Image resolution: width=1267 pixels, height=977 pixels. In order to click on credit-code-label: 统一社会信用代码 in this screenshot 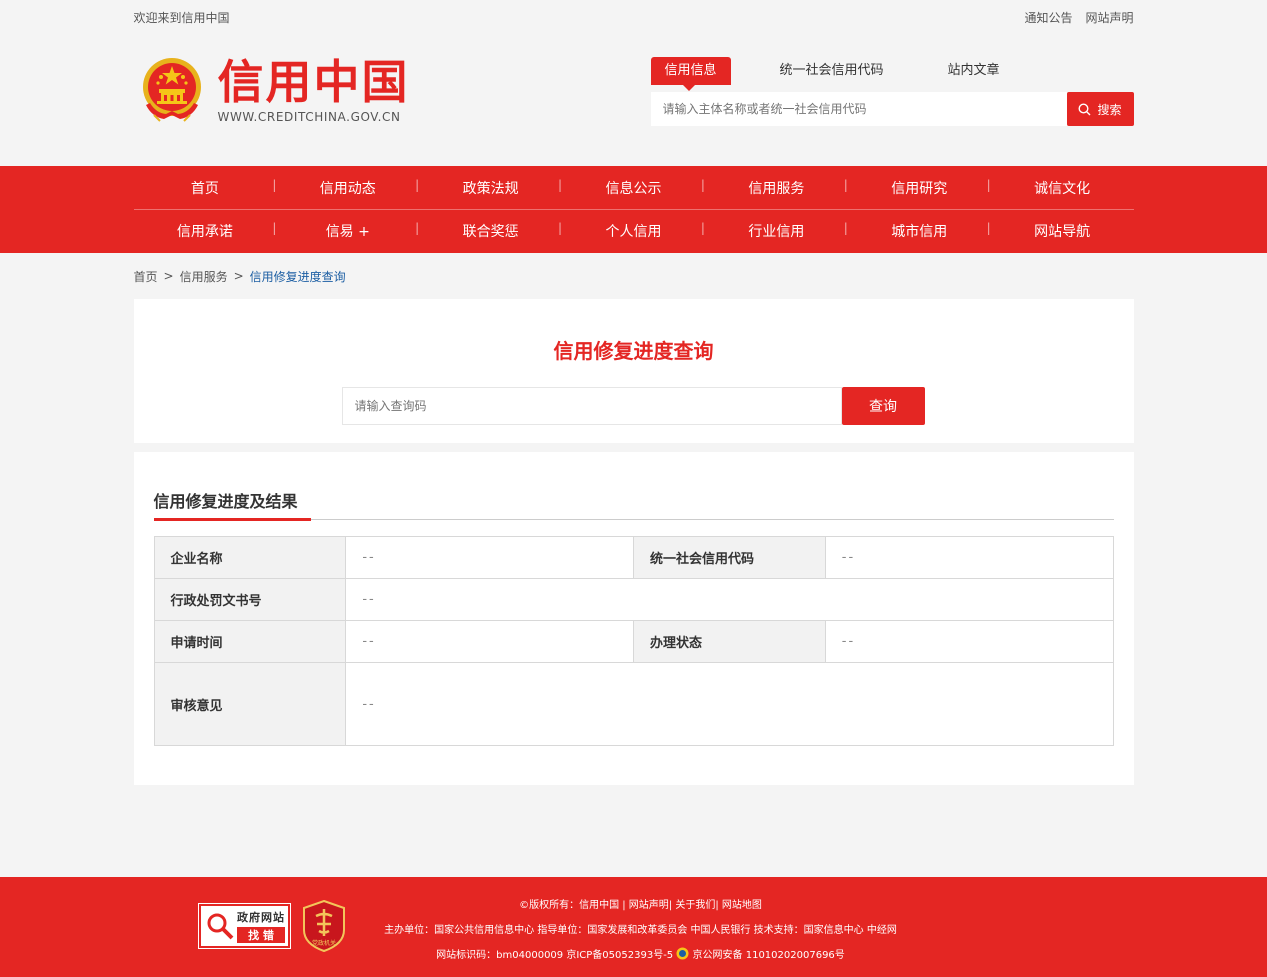, I will do `click(729, 557)`.